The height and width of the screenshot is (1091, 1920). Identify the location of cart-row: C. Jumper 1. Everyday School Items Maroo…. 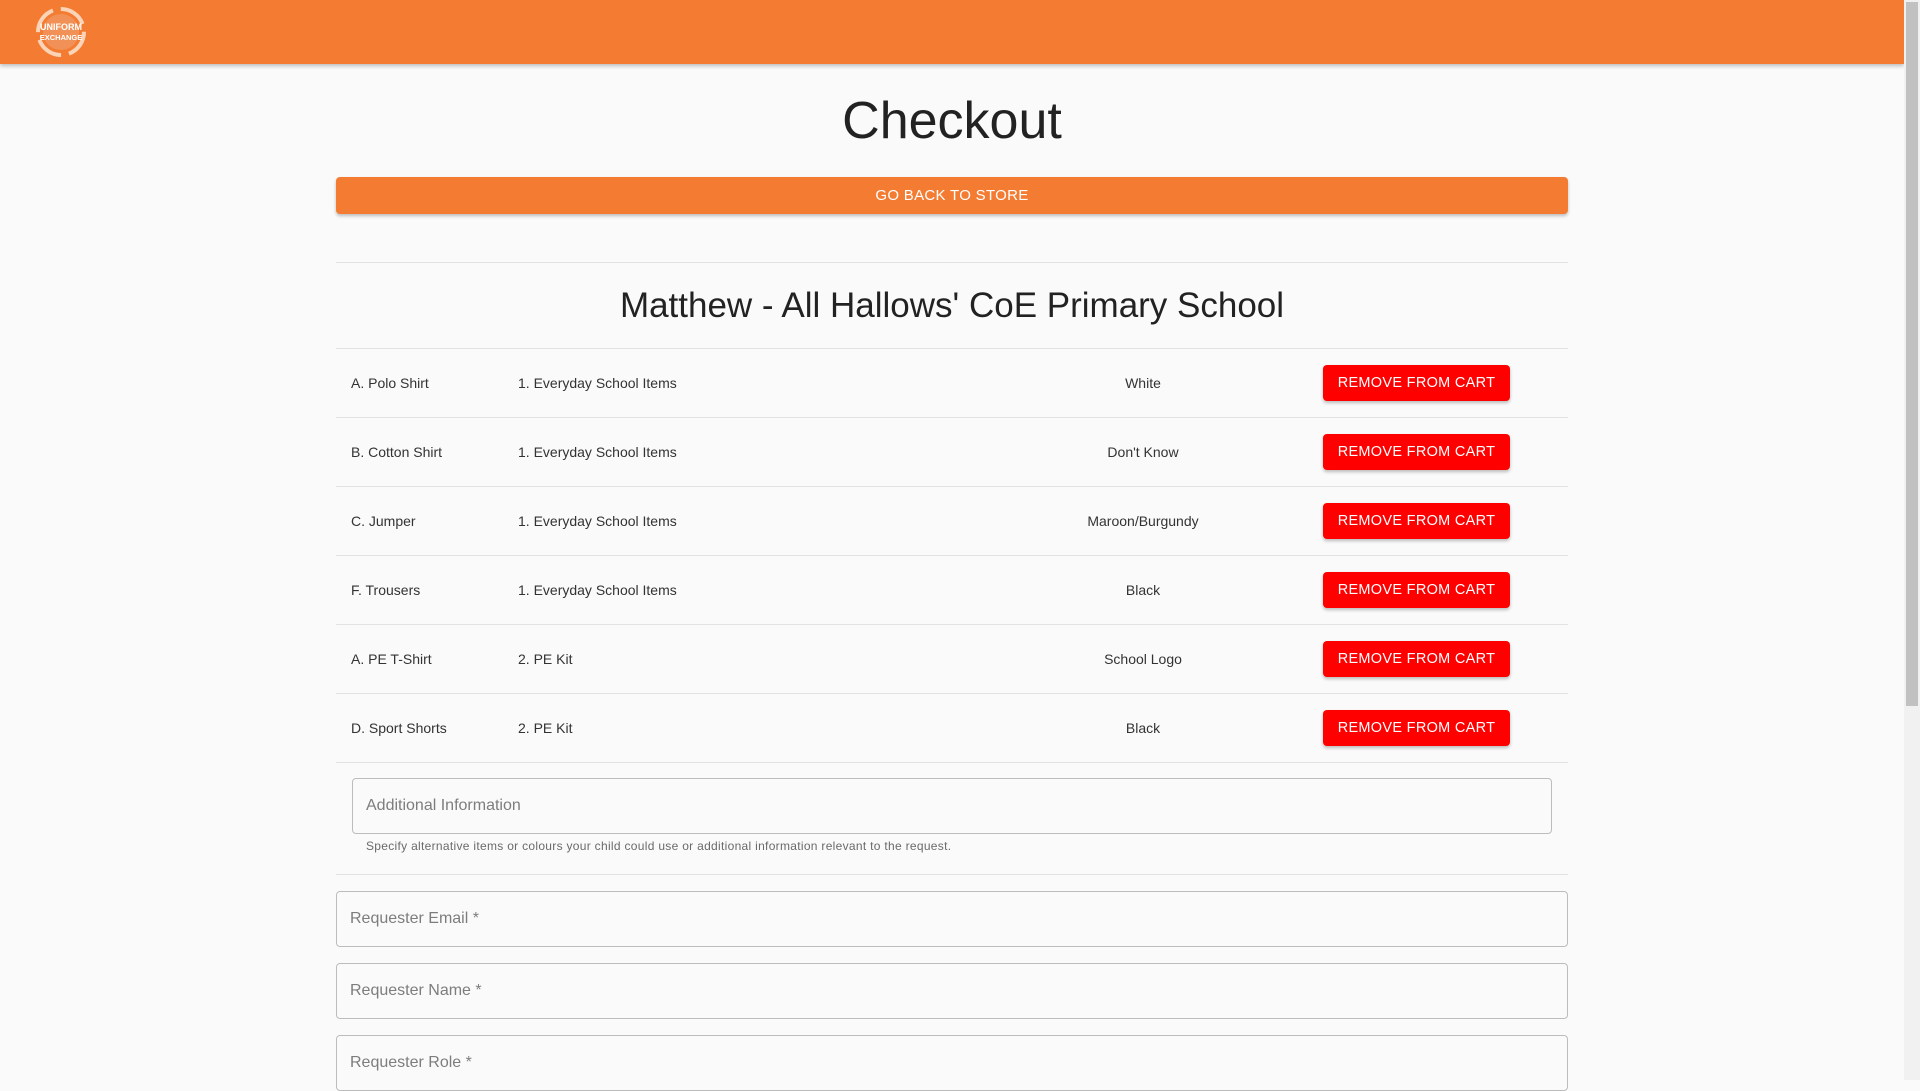
(952, 520).